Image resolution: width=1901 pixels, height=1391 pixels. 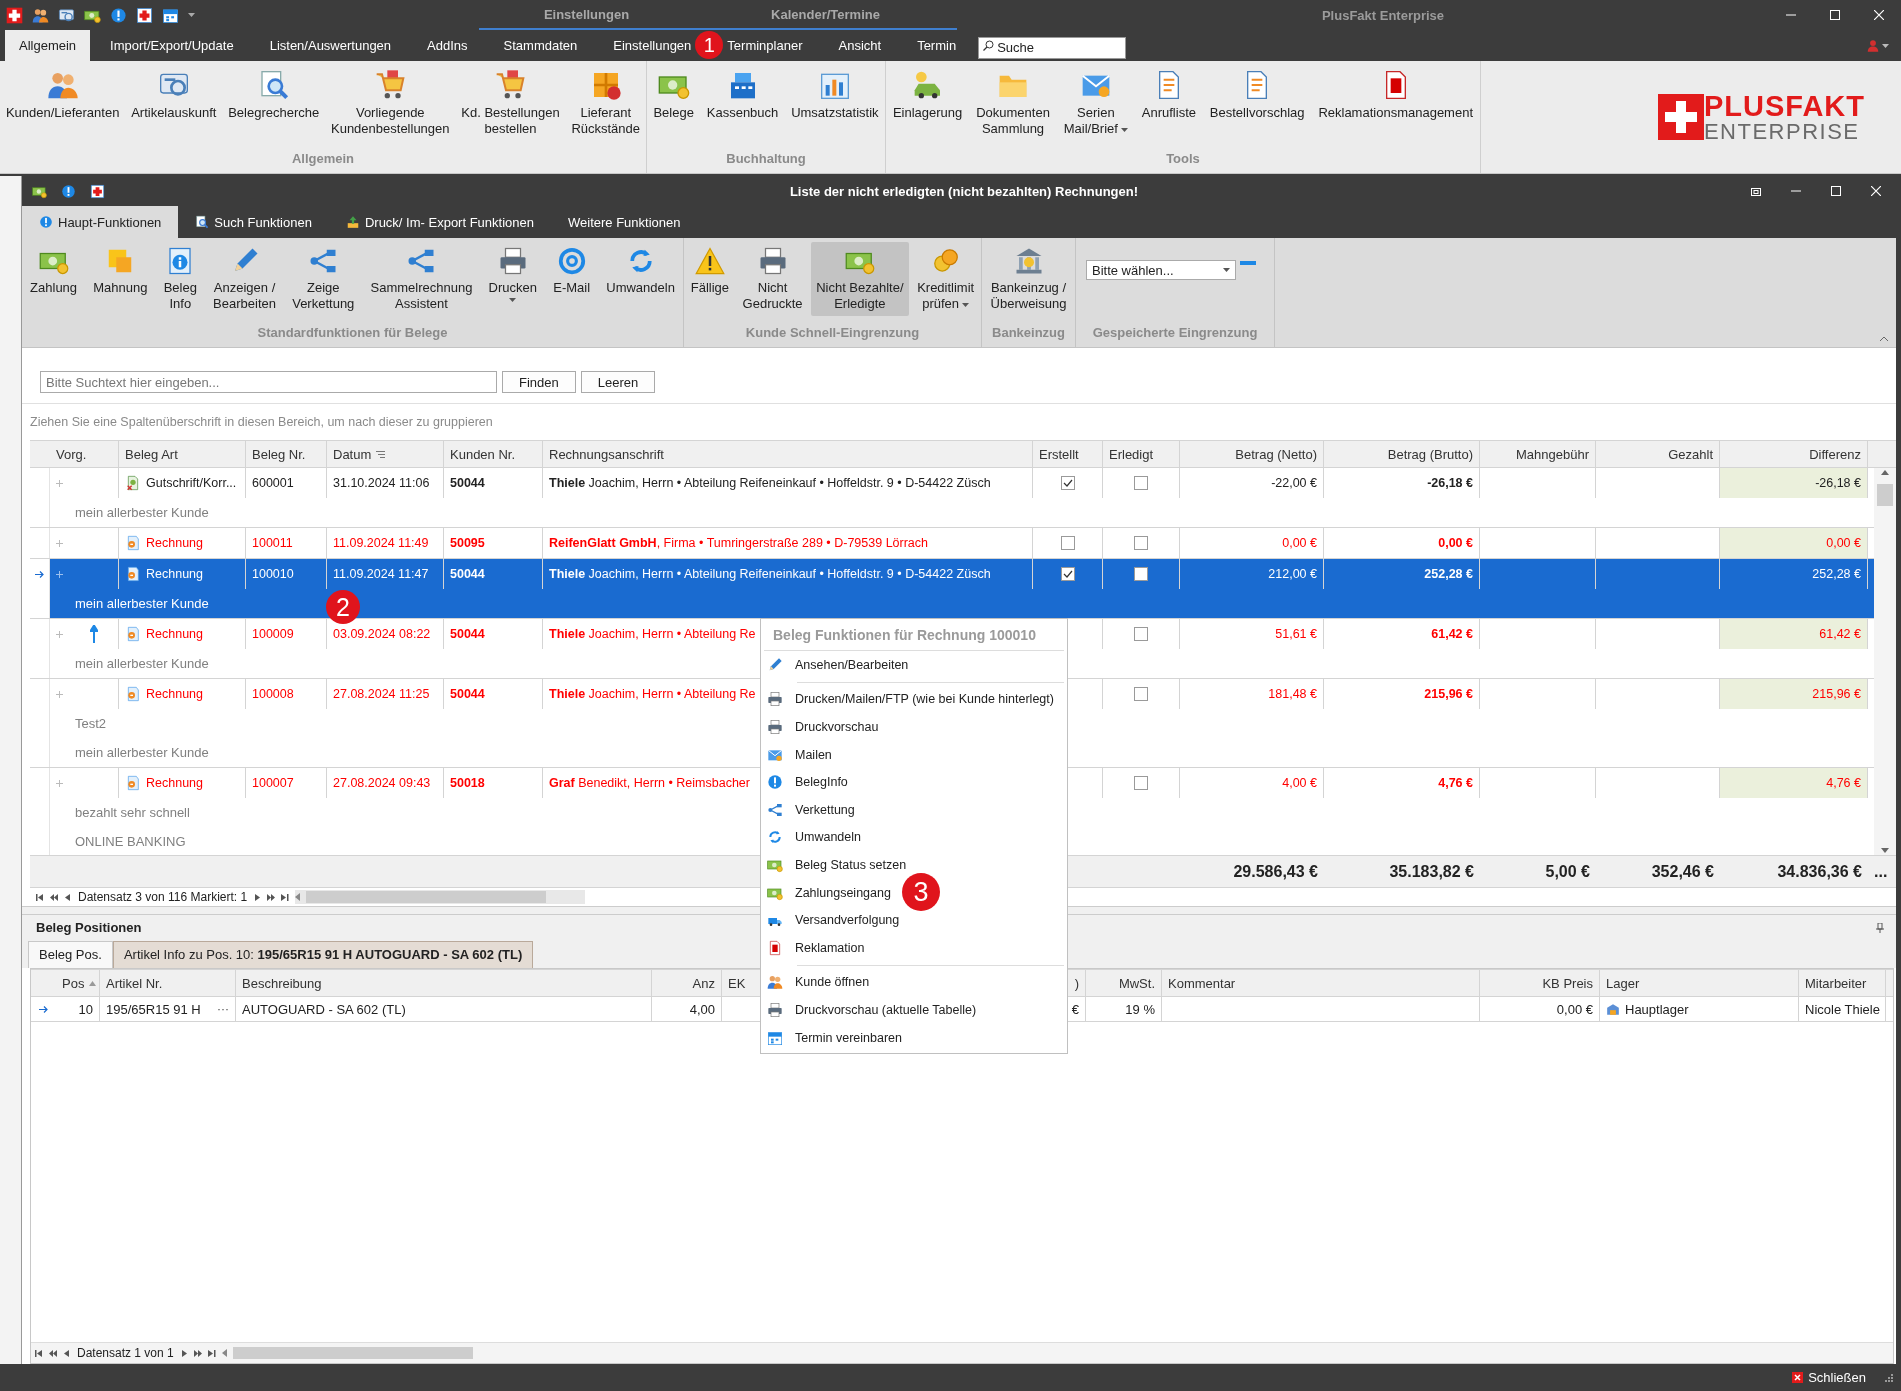 What do you see at coordinates (421, 279) in the screenshot?
I see `ribbon-button: Sammelrechnung Assistent` at bounding box center [421, 279].